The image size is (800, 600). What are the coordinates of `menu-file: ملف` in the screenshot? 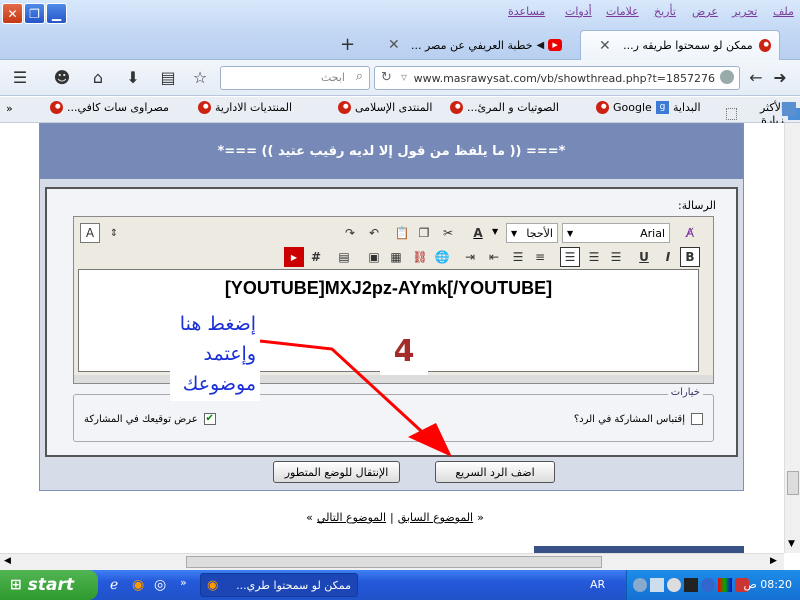 It's located at (783, 11).